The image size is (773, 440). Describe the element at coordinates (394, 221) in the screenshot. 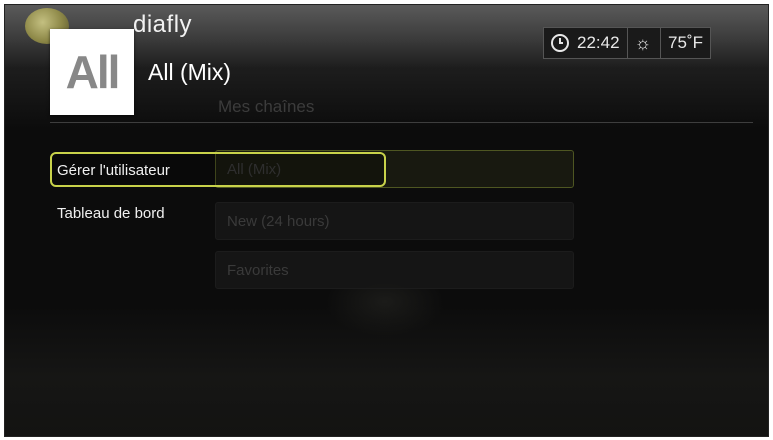

I see `channel-item-new-24-hours: New (24 hours)` at that location.